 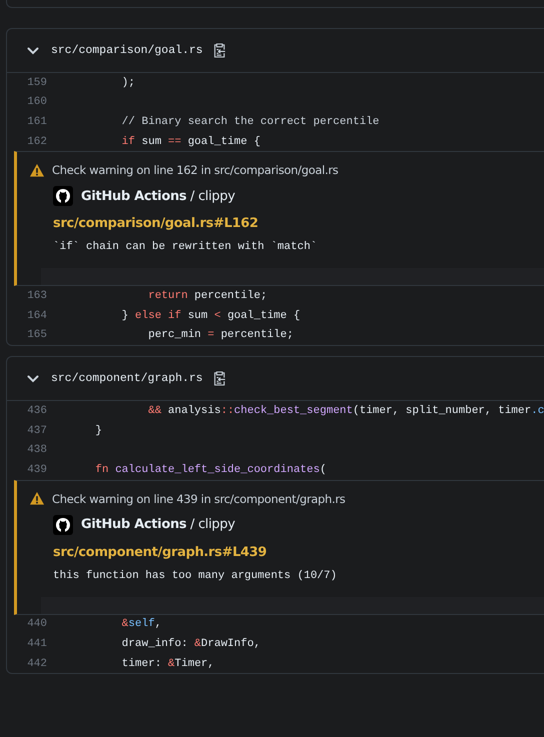 What do you see at coordinates (128, 82) in the screenshot?
I see `code-line: );` at bounding box center [128, 82].